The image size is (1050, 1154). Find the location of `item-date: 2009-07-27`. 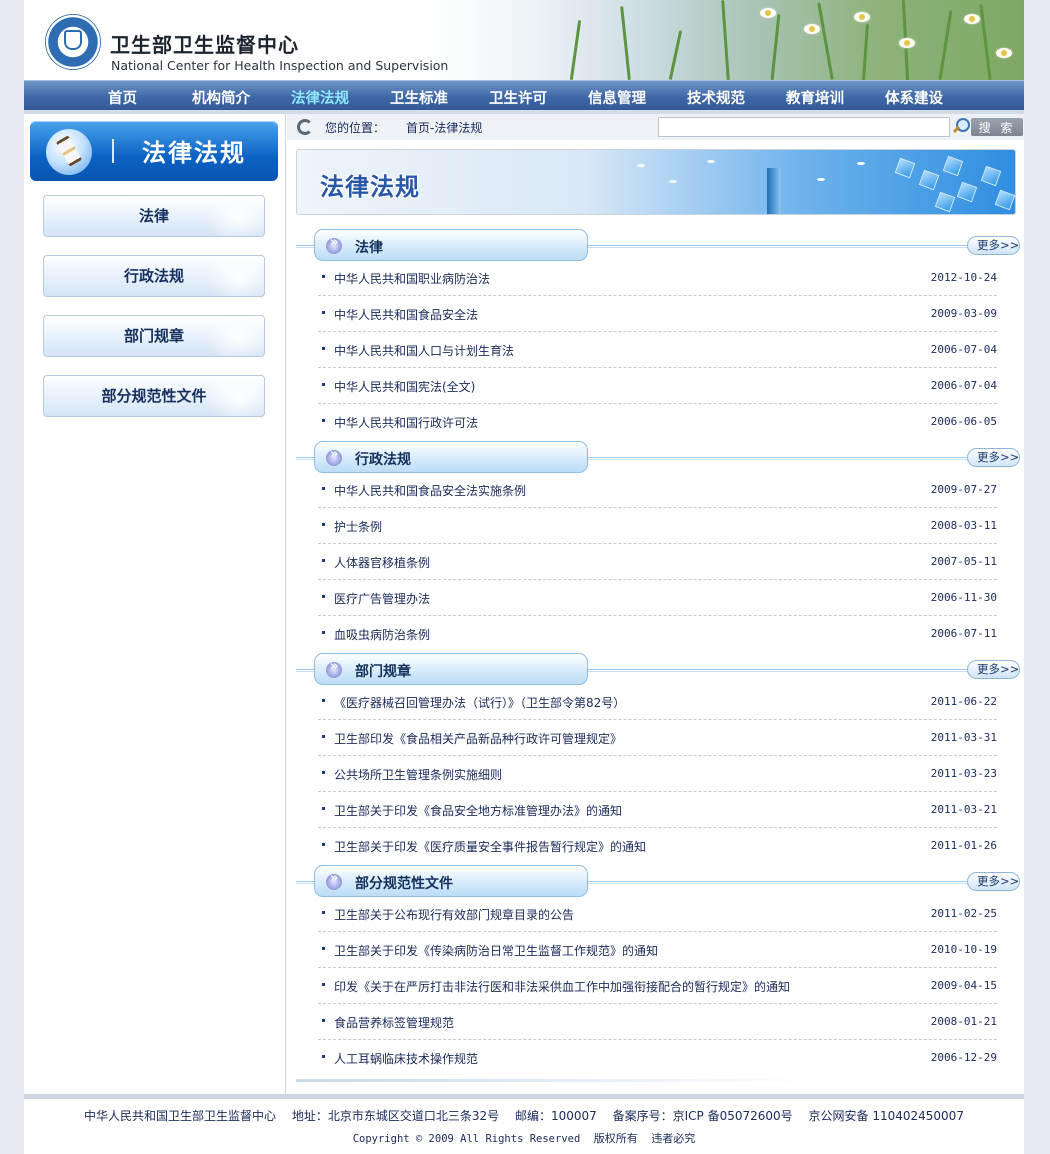

item-date: 2009-07-27 is located at coordinates (963, 489).